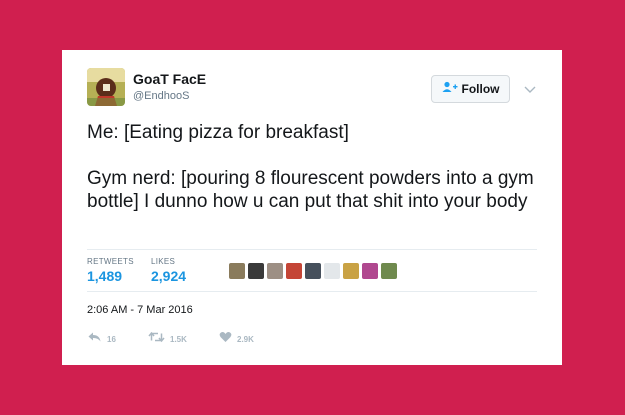 The width and height of the screenshot is (625, 415). What do you see at coordinates (245, 339) in the screenshot?
I see `like-count: 2.9K` at bounding box center [245, 339].